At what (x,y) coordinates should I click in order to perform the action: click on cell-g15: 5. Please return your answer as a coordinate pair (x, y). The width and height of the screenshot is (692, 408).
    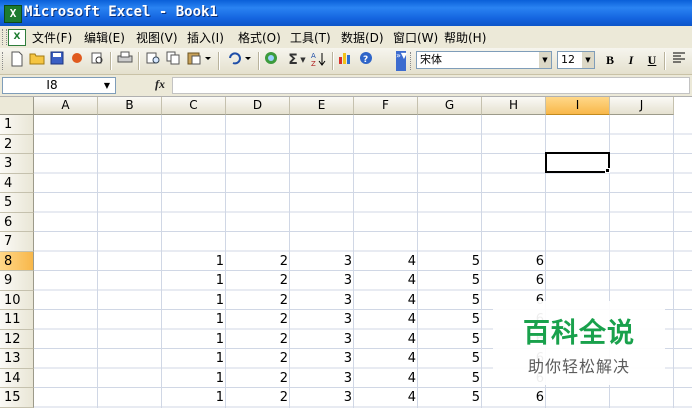
    Looking at the image, I should click on (450, 397).